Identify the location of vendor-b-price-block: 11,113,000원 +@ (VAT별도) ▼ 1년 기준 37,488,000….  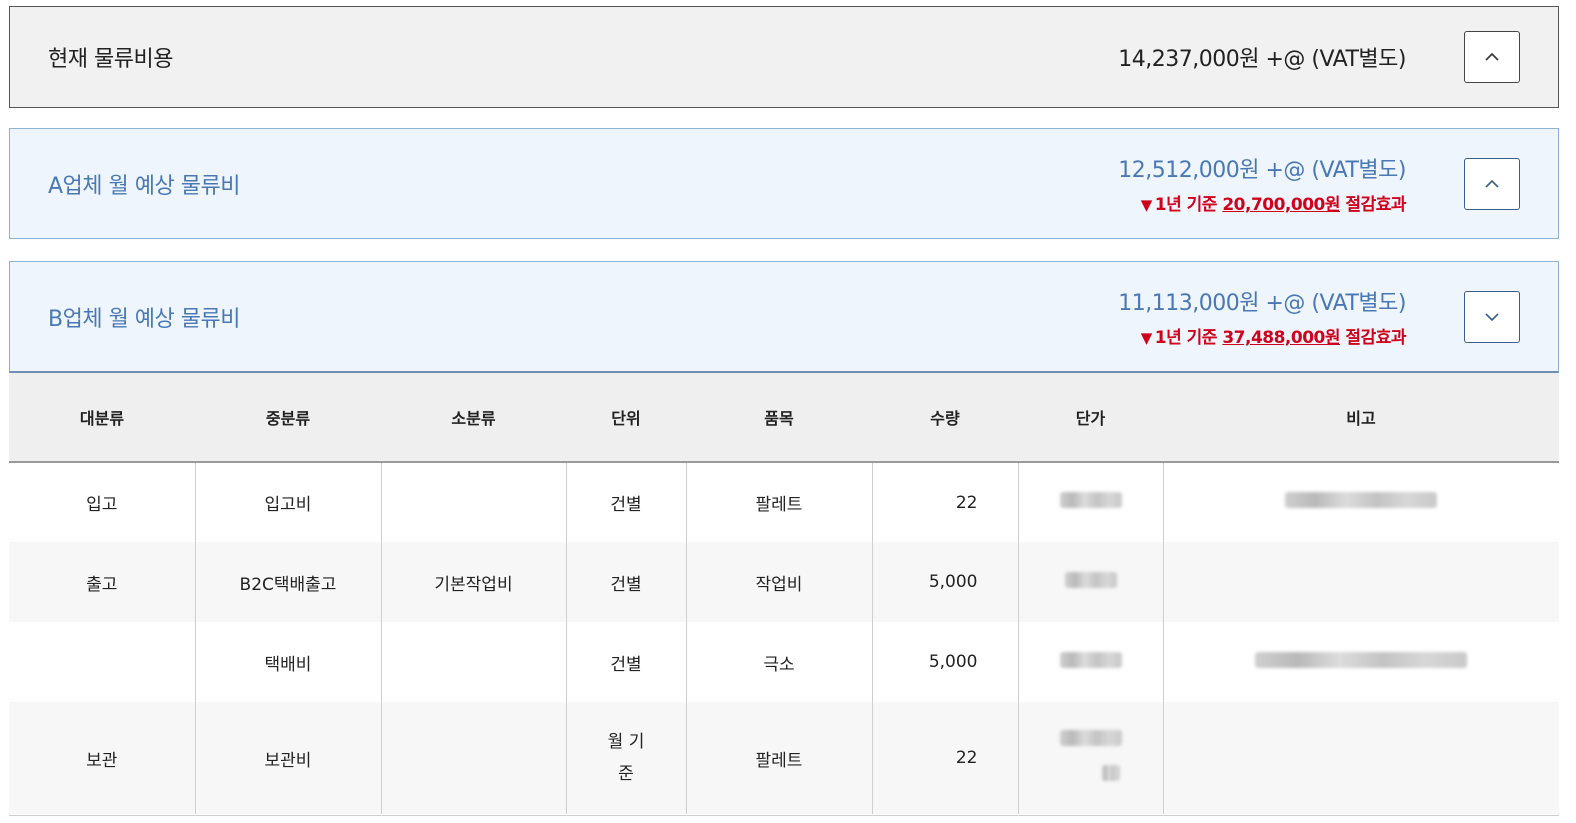
(1262, 316).